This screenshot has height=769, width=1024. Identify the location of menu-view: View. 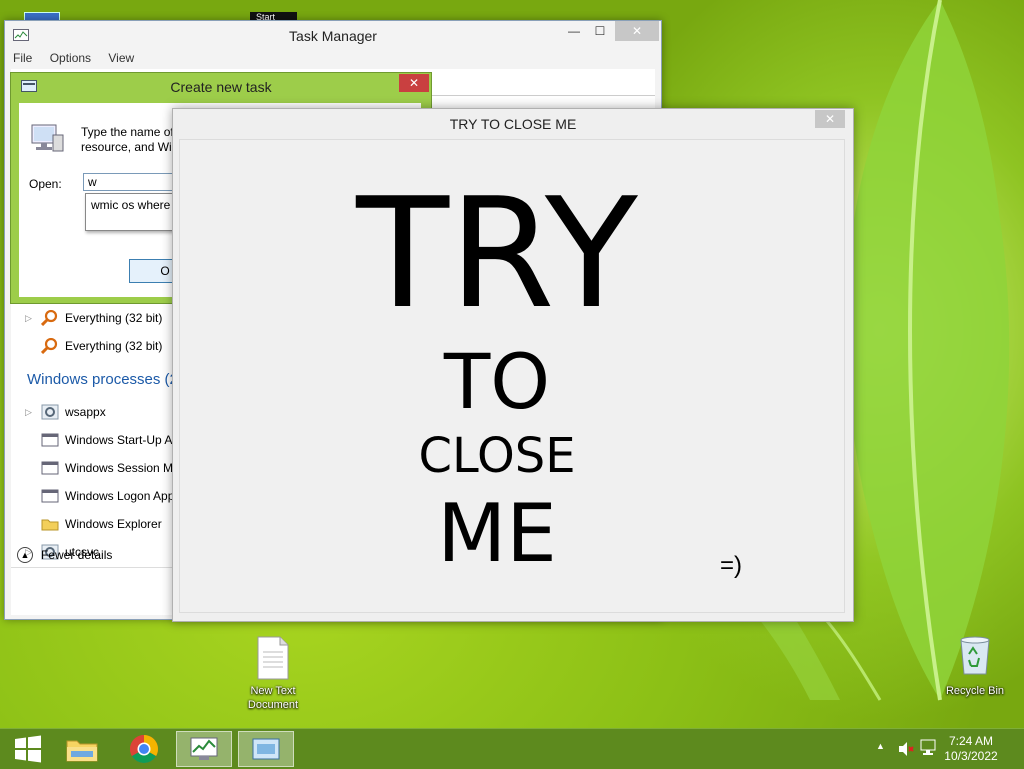
(121, 58).